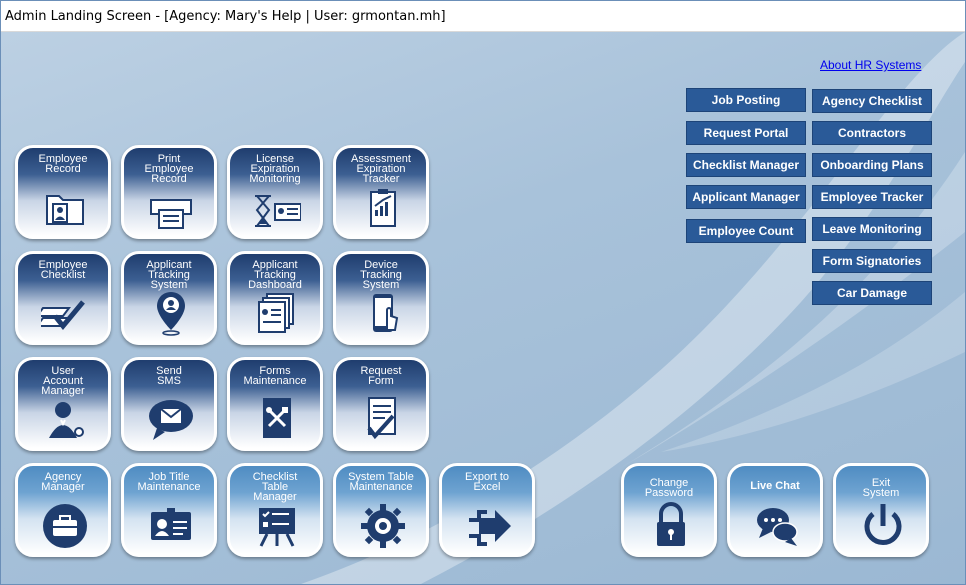 Image resolution: width=966 pixels, height=585 pixels. I want to click on change-password-tile: Change Password, so click(669, 510).